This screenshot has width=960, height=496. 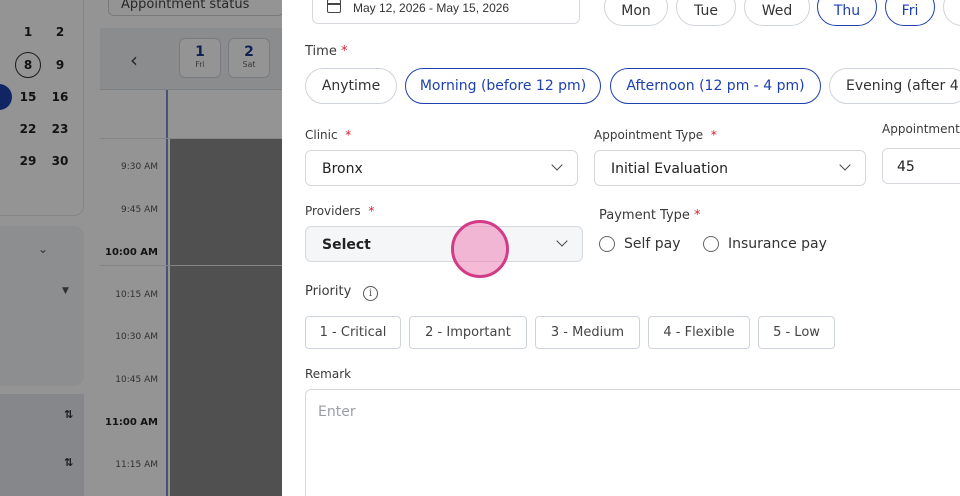 I want to click on weekday-label: Wed, so click(x=777, y=11).